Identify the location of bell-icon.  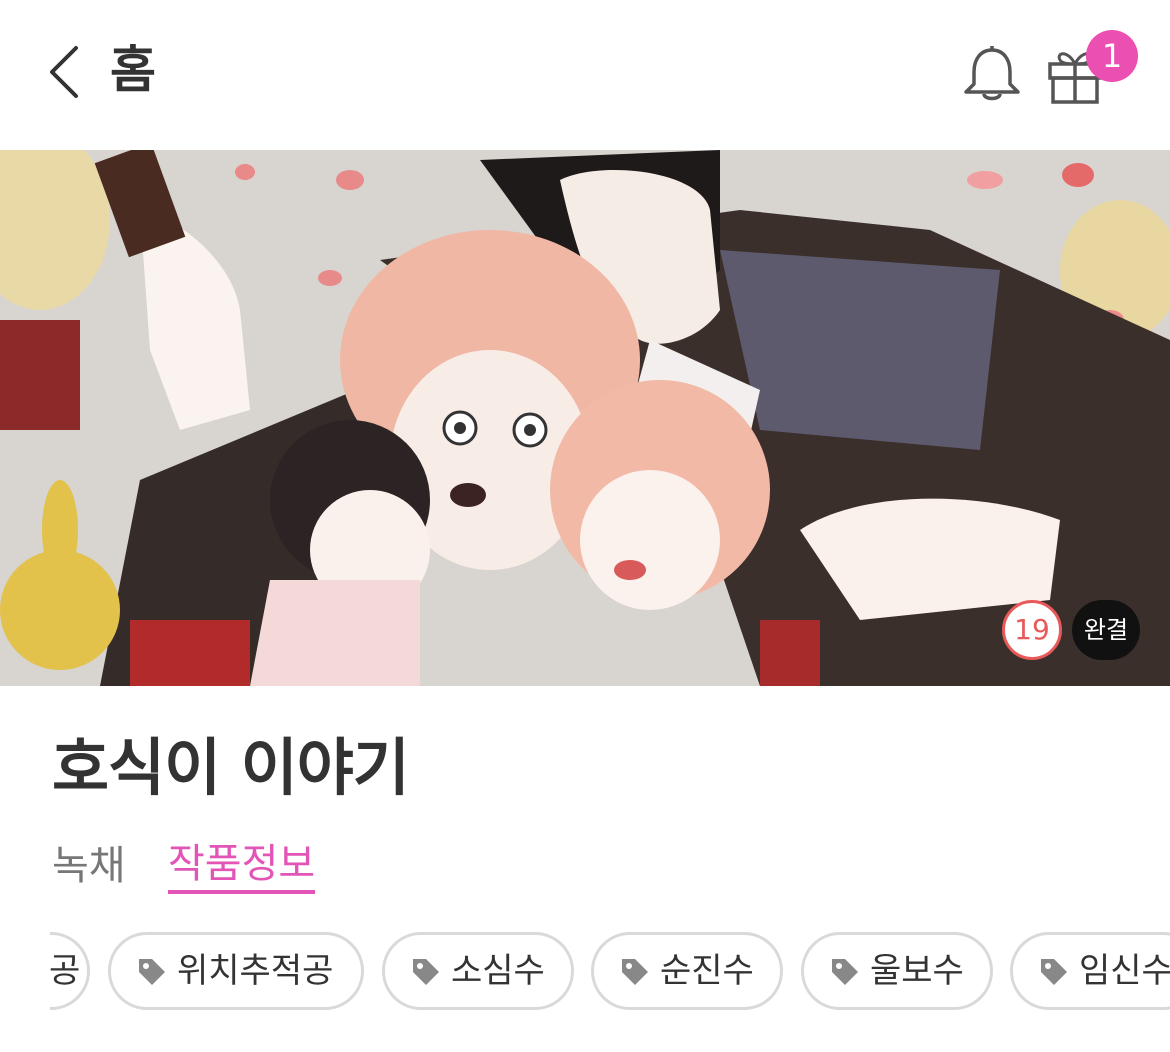
(992, 73).